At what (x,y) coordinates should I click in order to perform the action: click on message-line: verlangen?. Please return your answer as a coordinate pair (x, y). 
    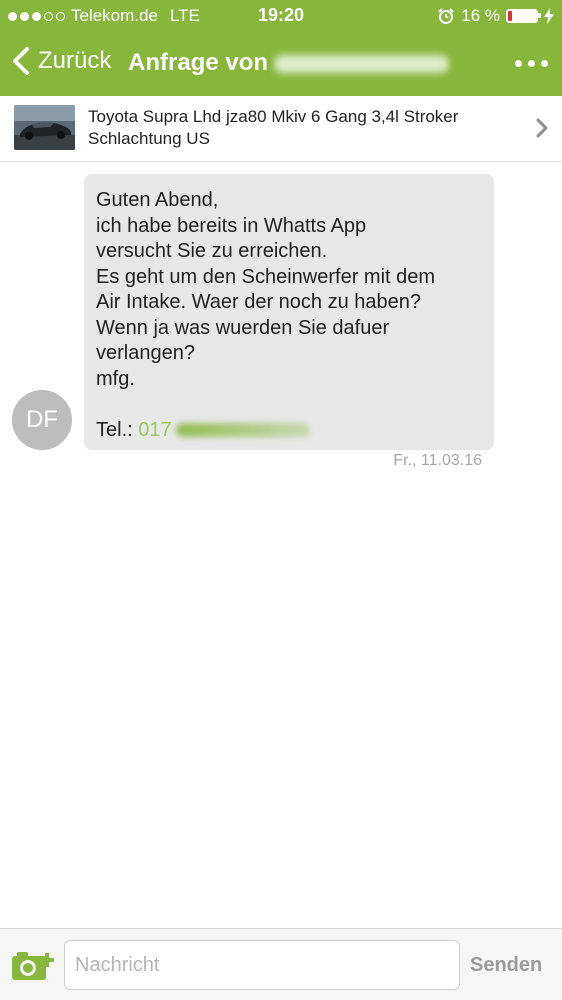
    Looking at the image, I should click on (145, 353).